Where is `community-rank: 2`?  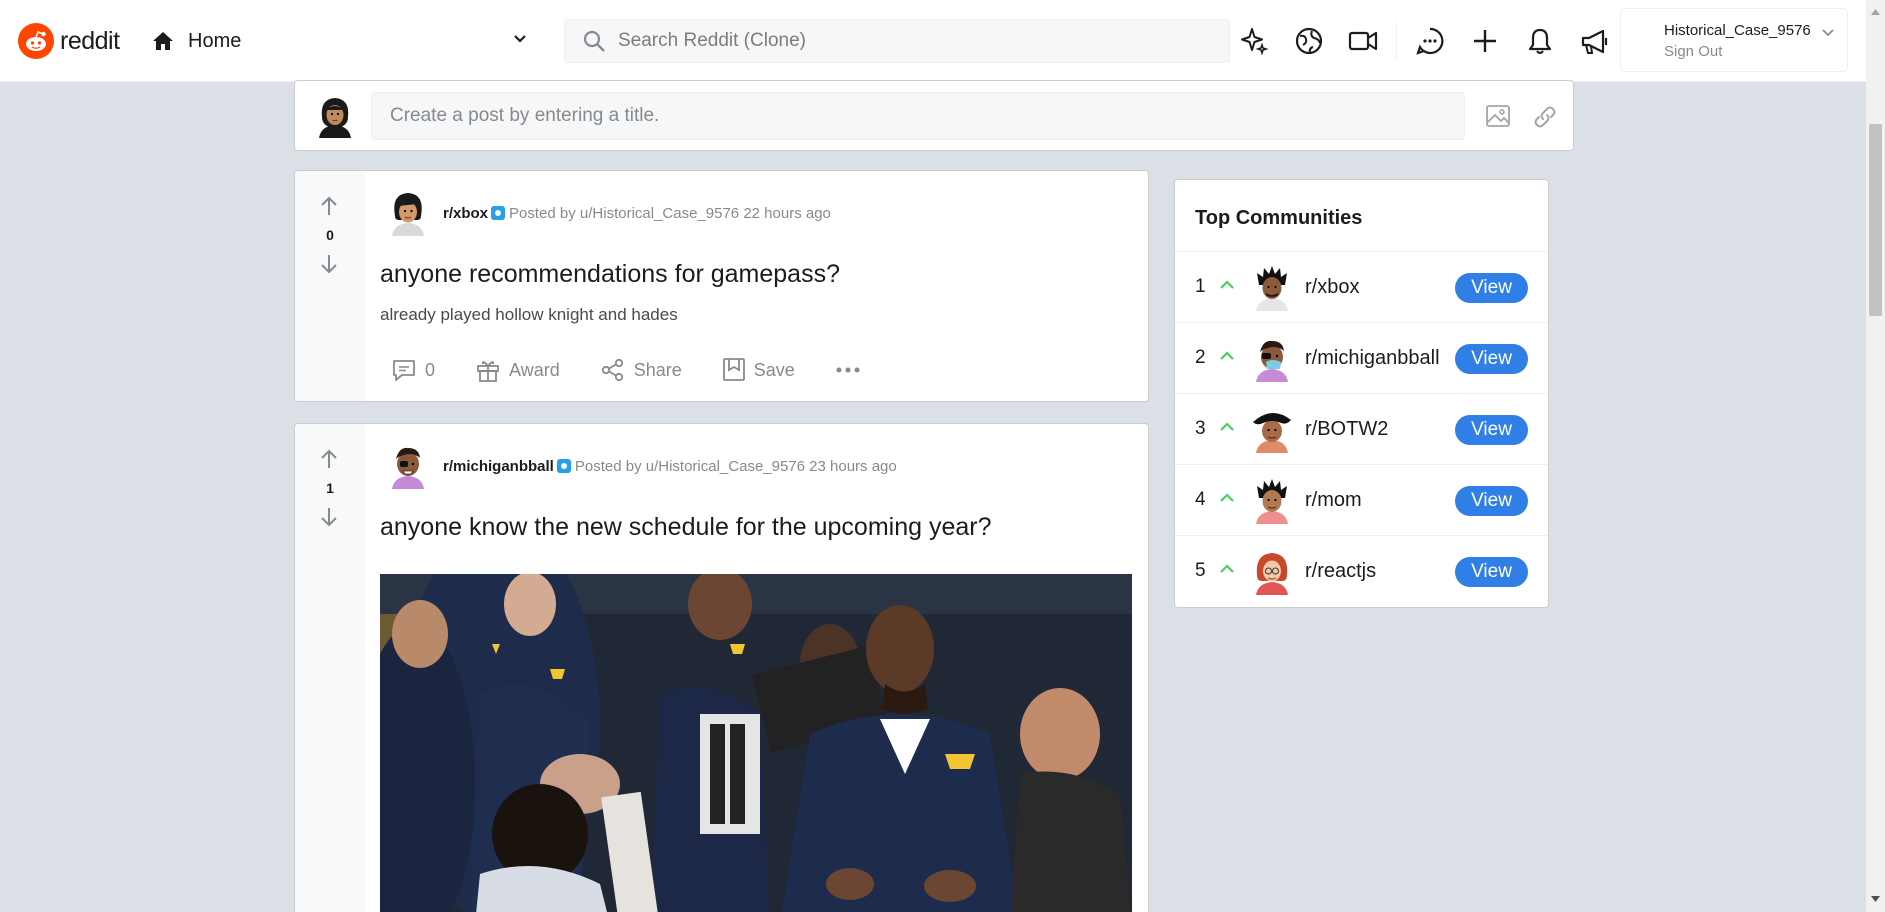 community-rank: 2 is located at coordinates (1200, 357).